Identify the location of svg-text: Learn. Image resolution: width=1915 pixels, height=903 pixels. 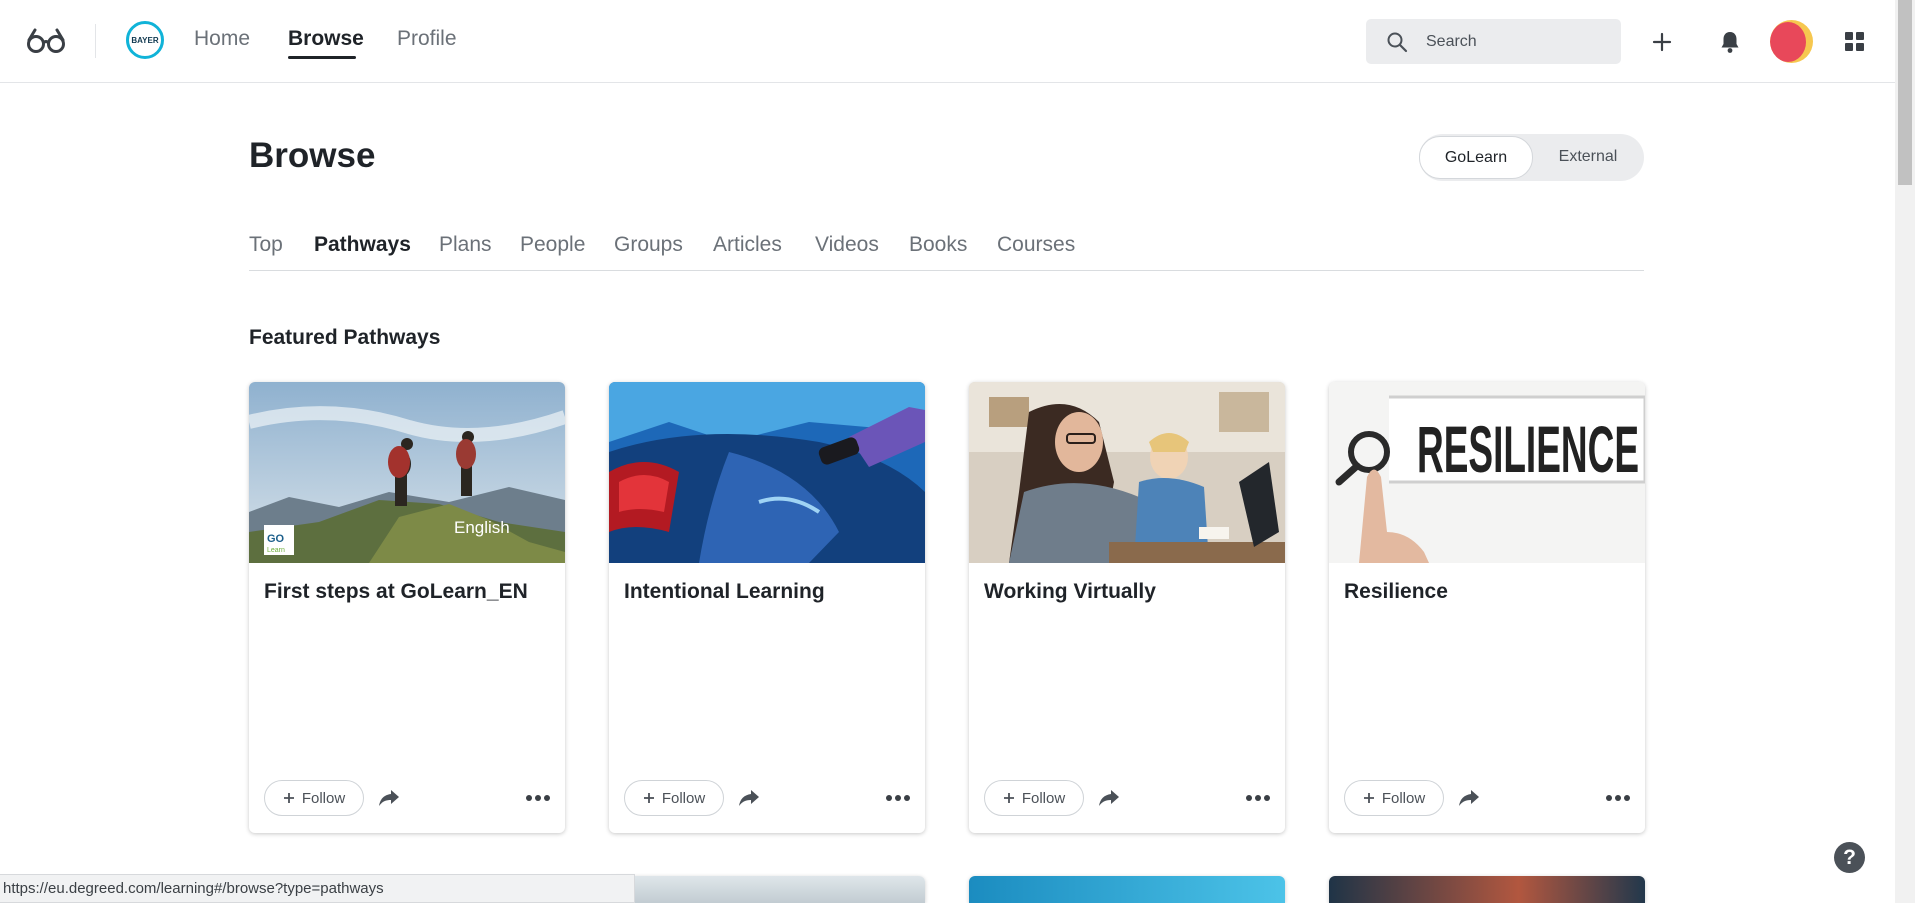
(276, 550).